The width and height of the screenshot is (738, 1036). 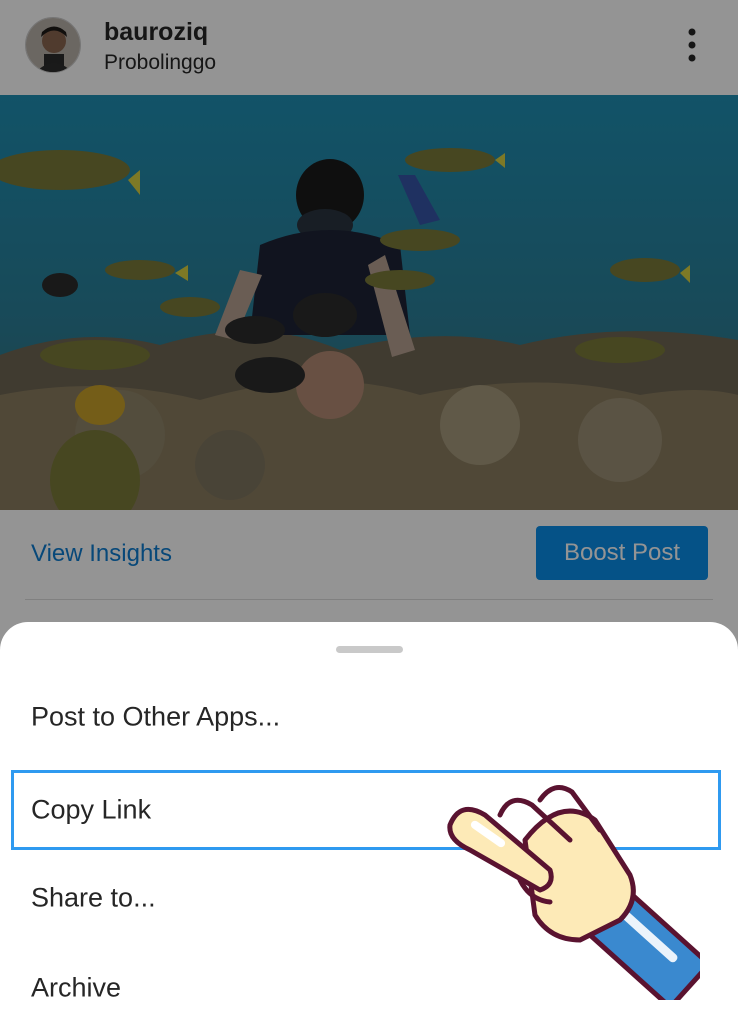 I want to click on menu-item-label: Copy Link, so click(x=91, y=809).